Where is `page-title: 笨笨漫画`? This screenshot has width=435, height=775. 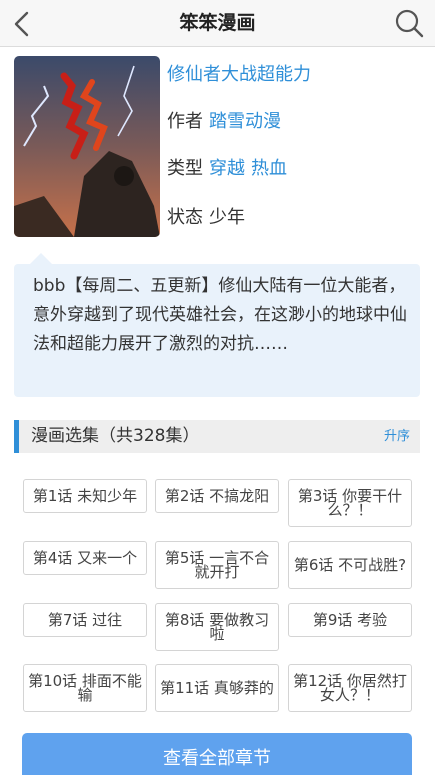 page-title: 笨笨漫画 is located at coordinates (217, 23).